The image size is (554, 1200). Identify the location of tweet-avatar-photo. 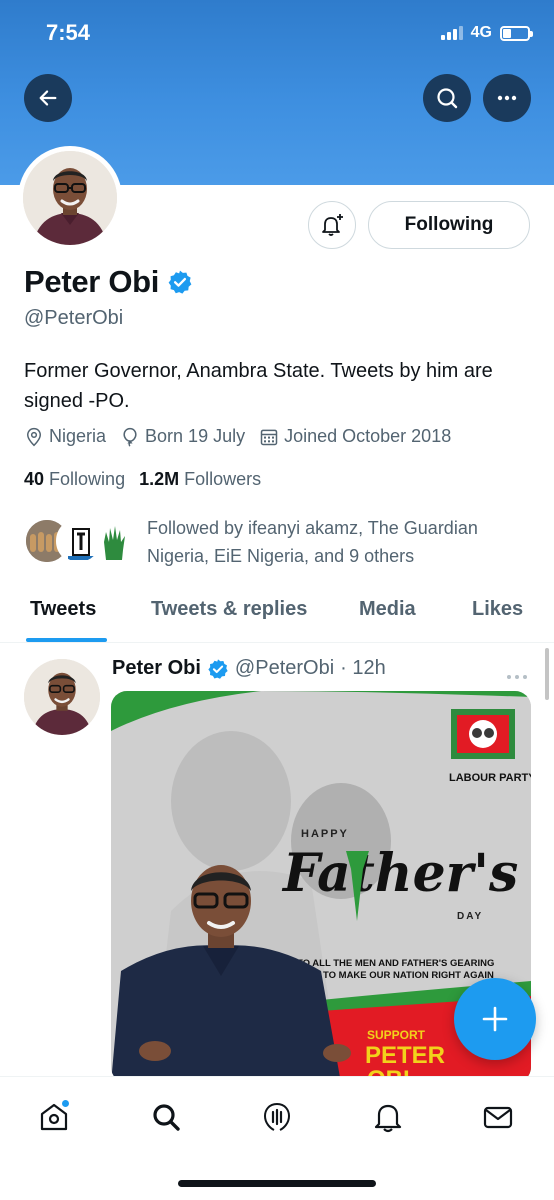
(62, 697).